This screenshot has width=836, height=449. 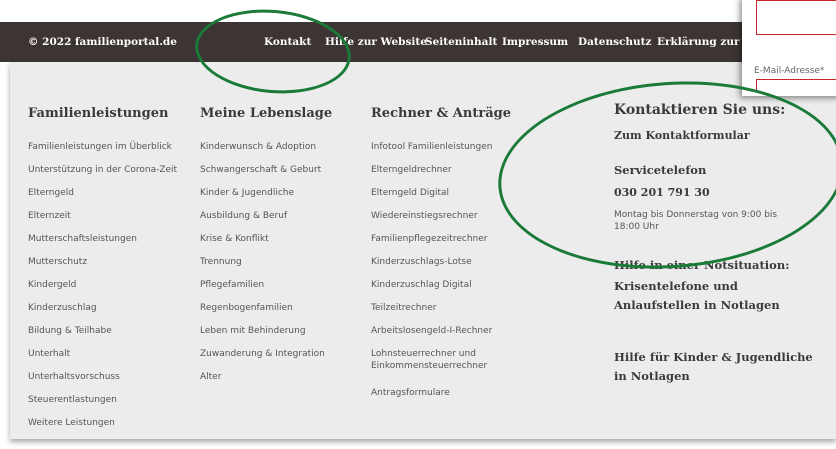 What do you see at coordinates (57, 262) in the screenshot?
I see `link-mutterschutz: Mutterschutz` at bounding box center [57, 262].